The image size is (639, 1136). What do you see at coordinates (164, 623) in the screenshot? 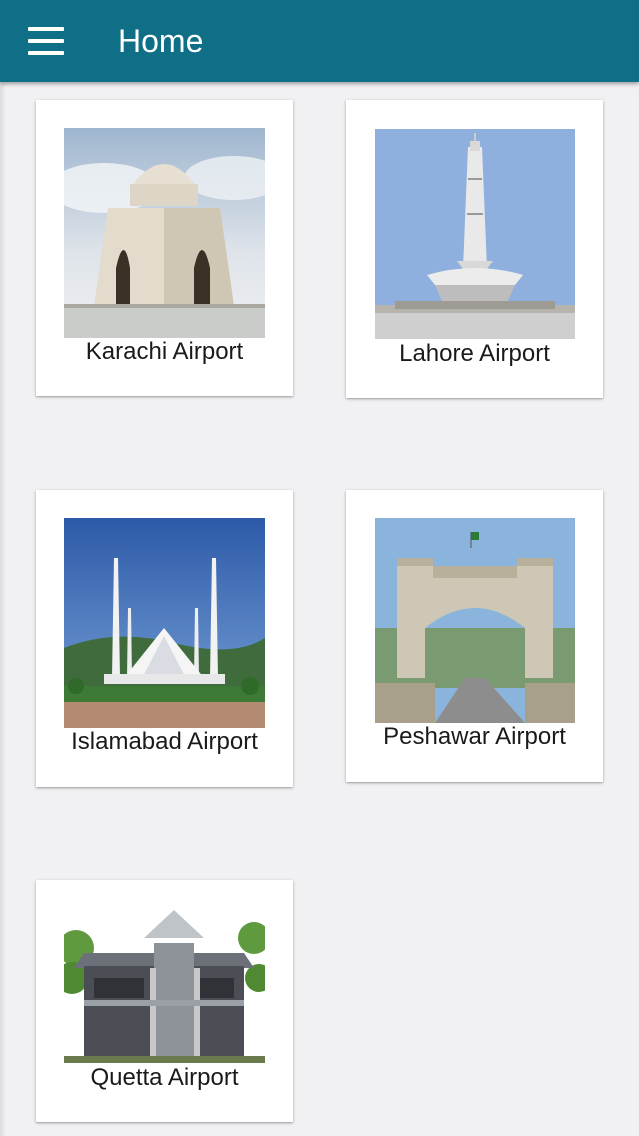
I see `faisal-mosque-image` at bounding box center [164, 623].